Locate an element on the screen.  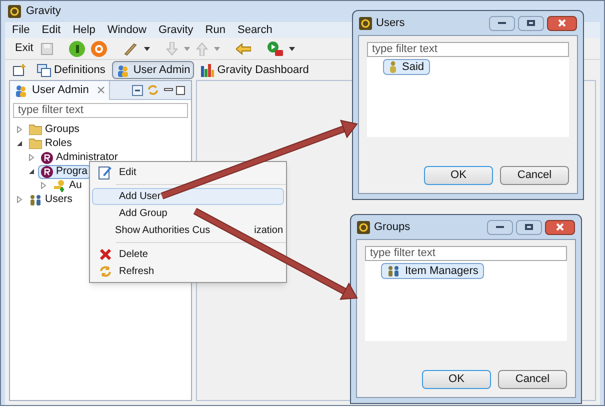
exit-button: Exit is located at coordinates (24, 48).